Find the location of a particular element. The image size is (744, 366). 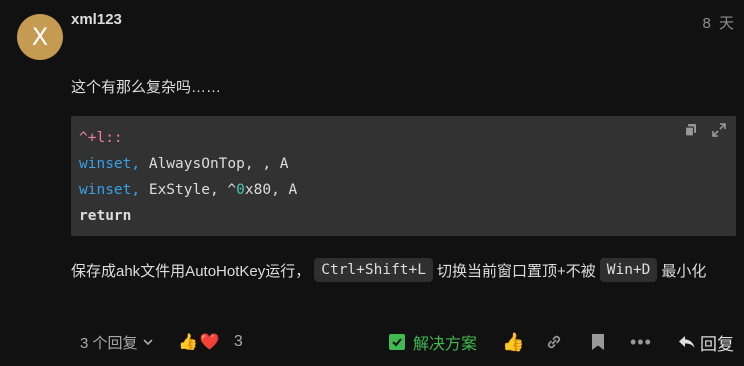

solution-badge: 解决方案 is located at coordinates (433, 342).